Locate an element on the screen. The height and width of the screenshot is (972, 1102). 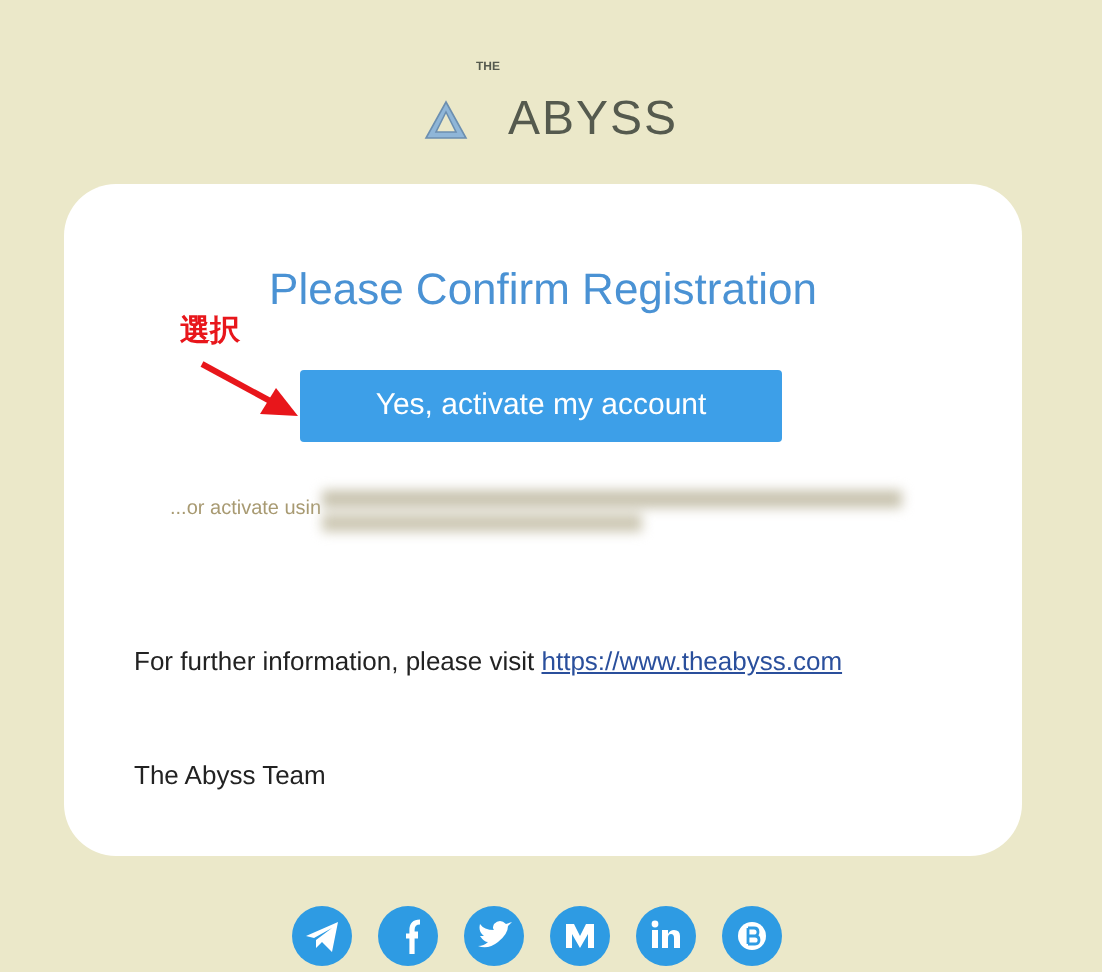
annotation-arrow is located at coordinates (250, 390).